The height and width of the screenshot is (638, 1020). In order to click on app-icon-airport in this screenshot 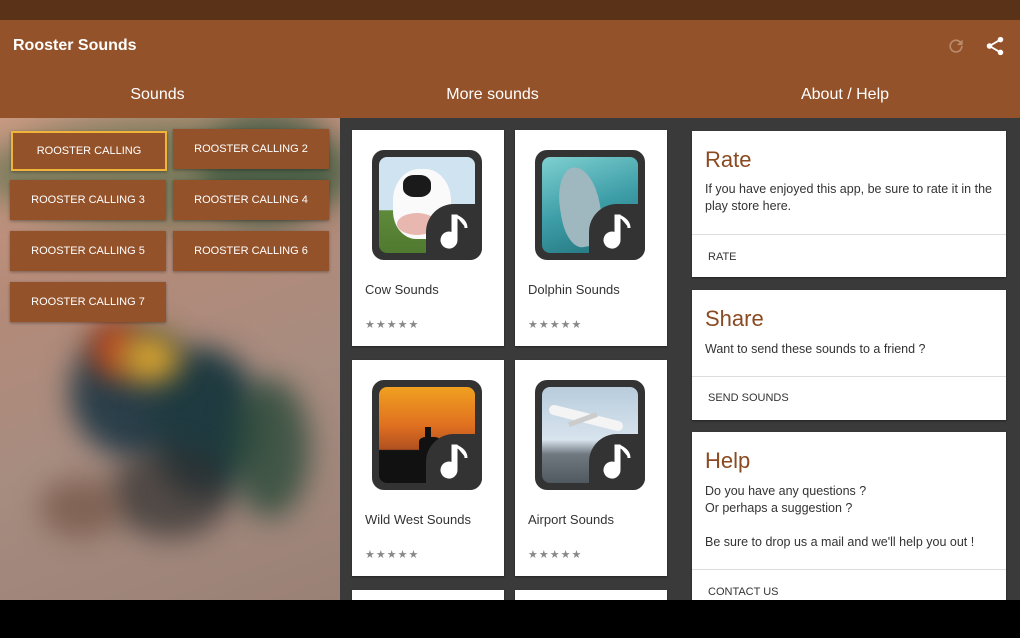, I will do `click(590, 435)`.